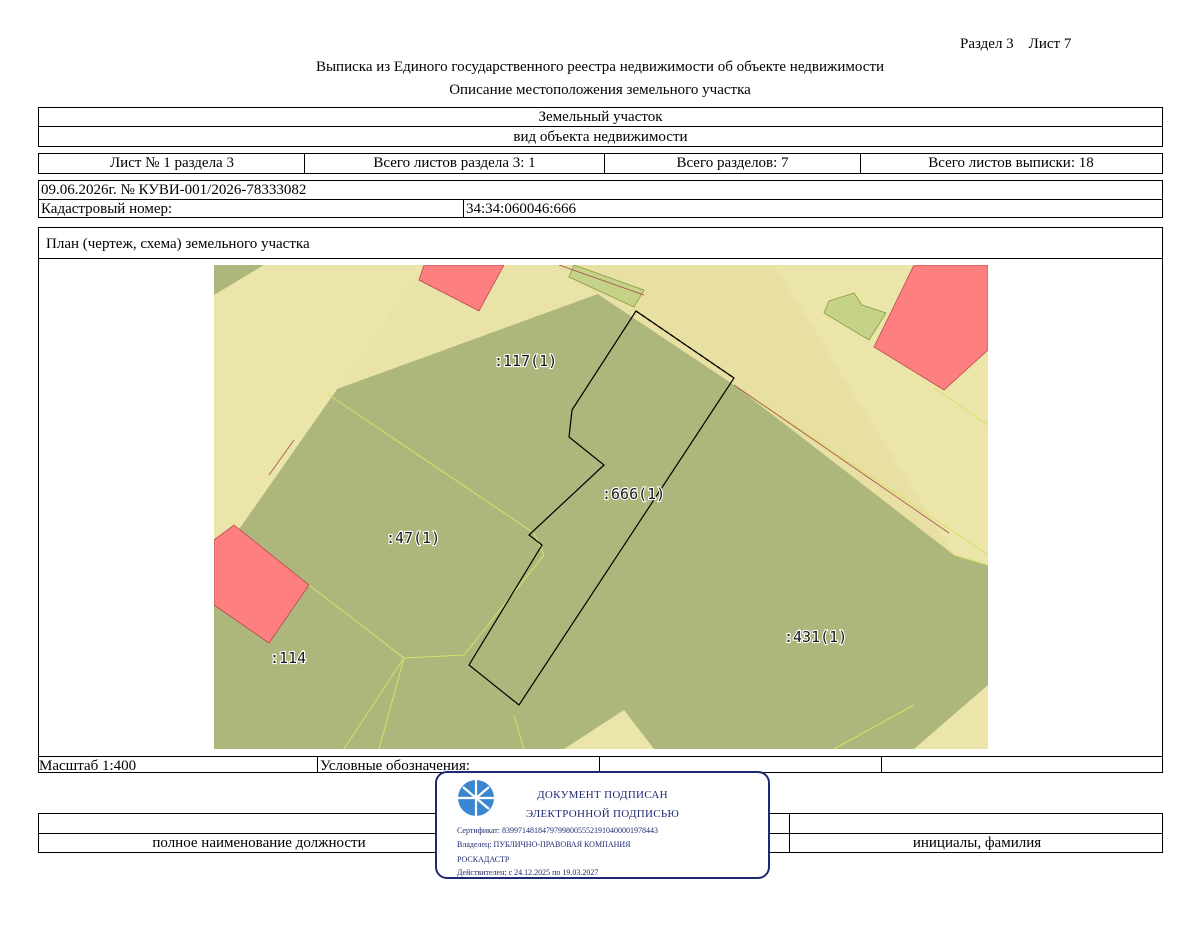 This screenshot has height=927, width=1200. Describe the element at coordinates (88, 766) in the screenshot. I see `scale-label: Масштаб 1:400` at that location.